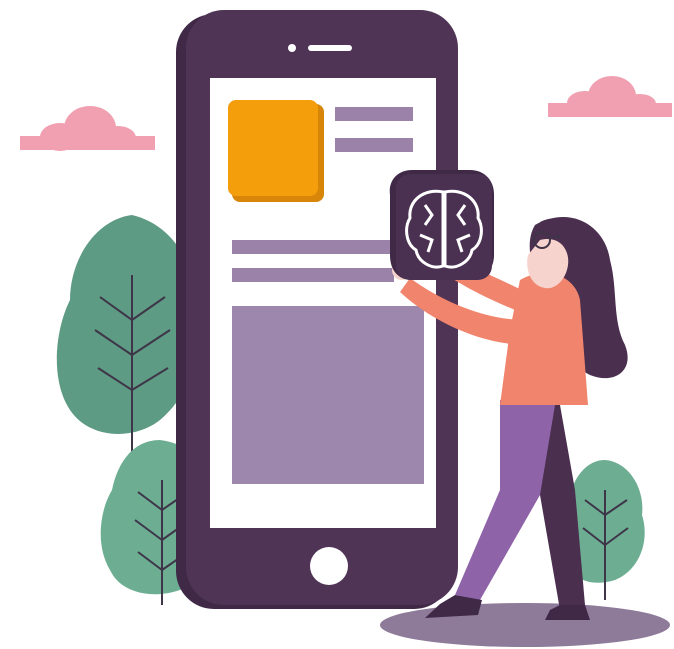 This screenshot has height=649, width=674. What do you see at coordinates (328, 395) in the screenshot?
I see `content-block` at bounding box center [328, 395].